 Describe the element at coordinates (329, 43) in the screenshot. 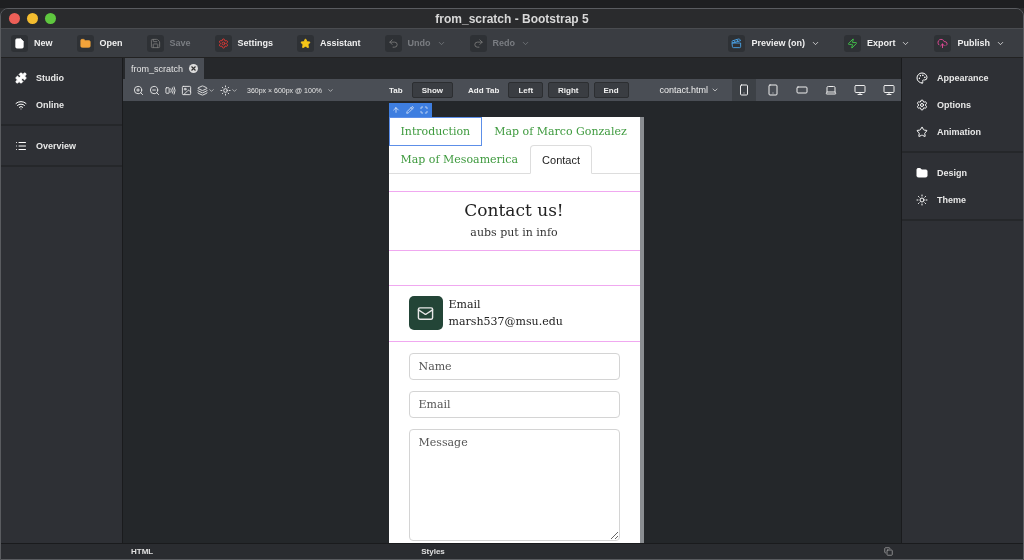

I see `toolbar-button: Assistant` at that location.